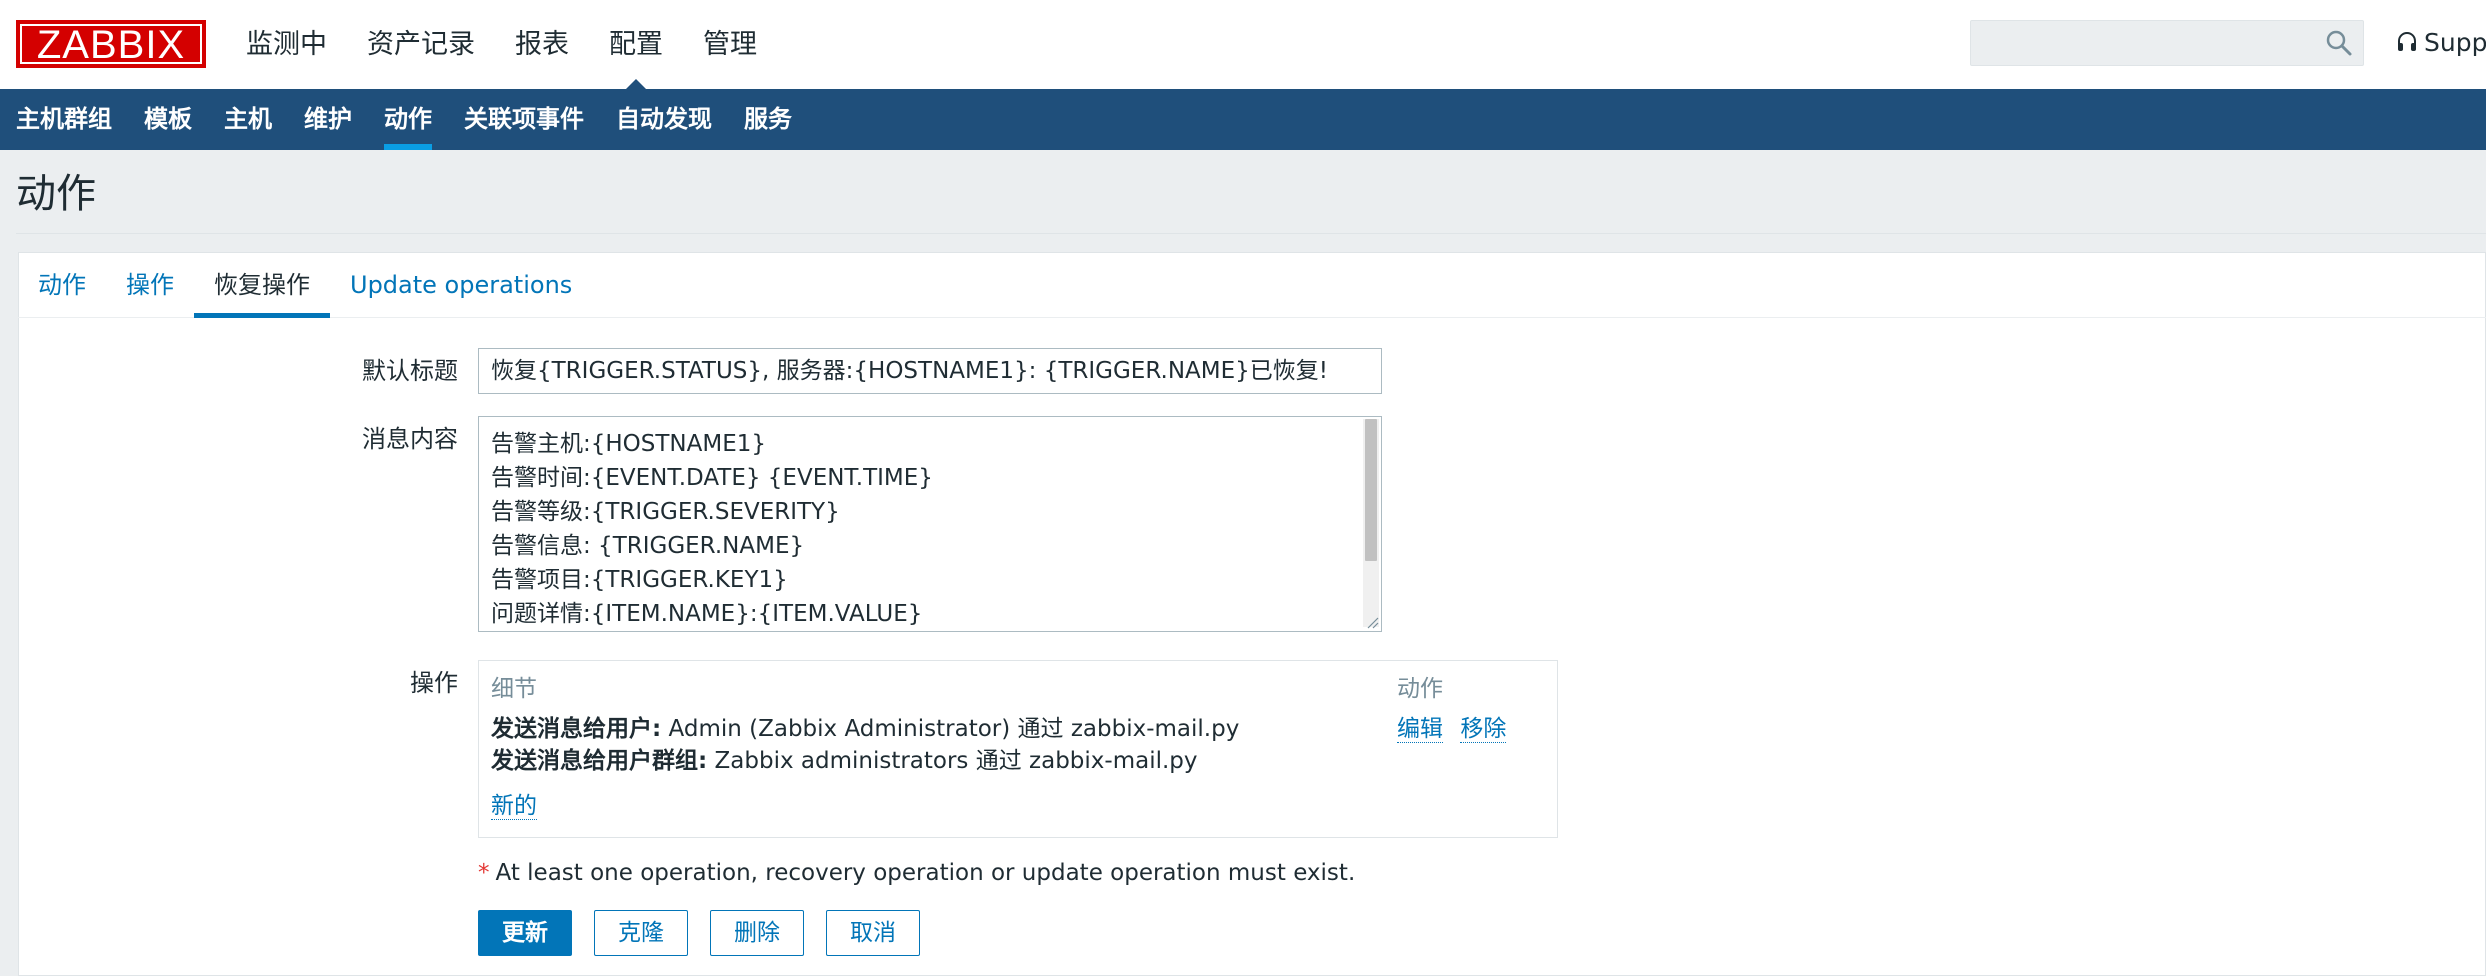  I want to click on remove-link: 移除, so click(1483, 729).